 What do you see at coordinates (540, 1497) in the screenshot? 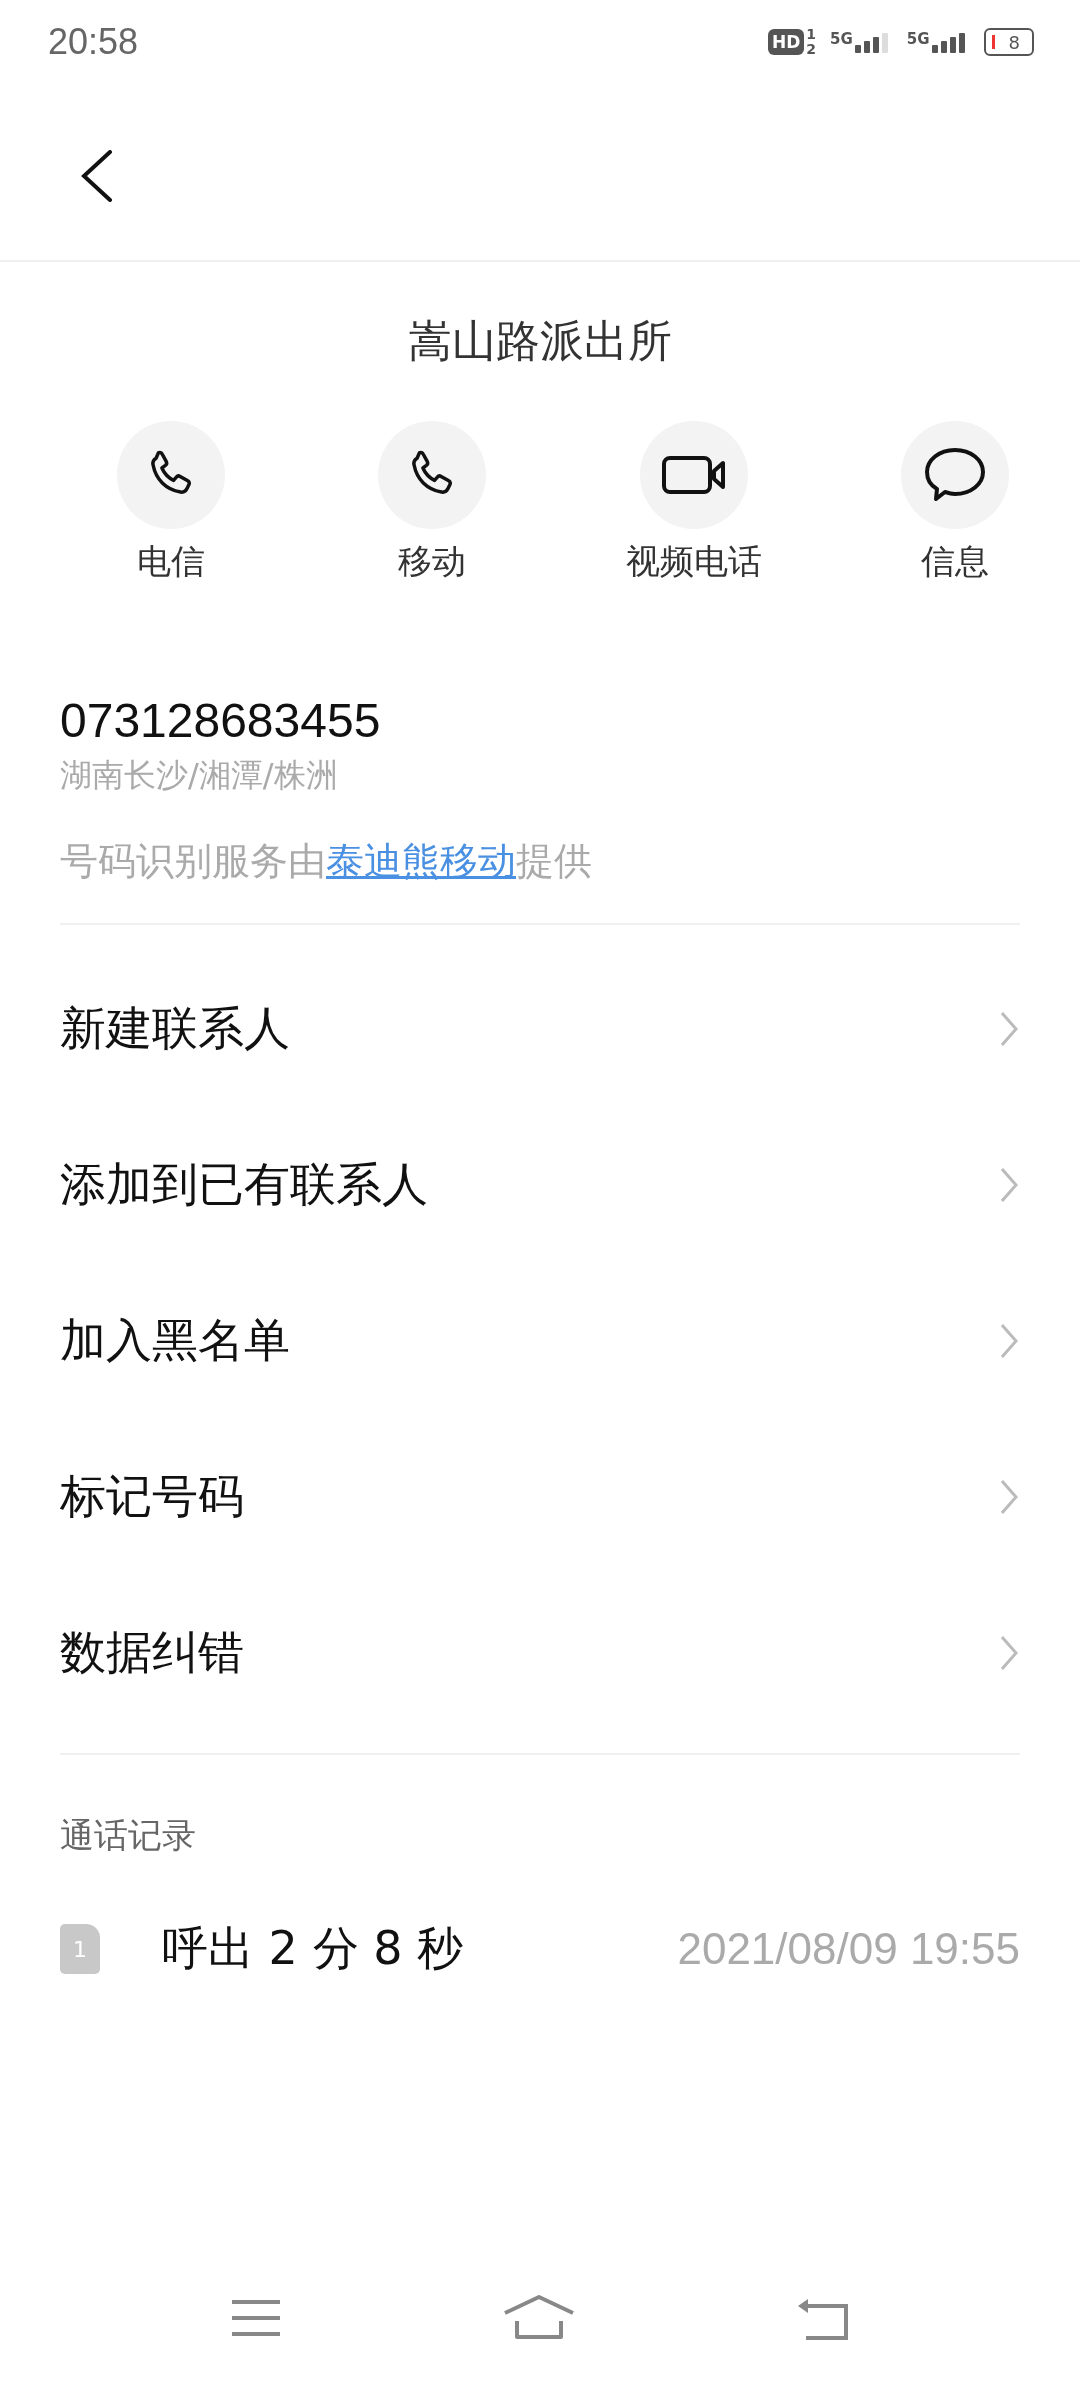
I see `menu-item: 标记号码` at bounding box center [540, 1497].